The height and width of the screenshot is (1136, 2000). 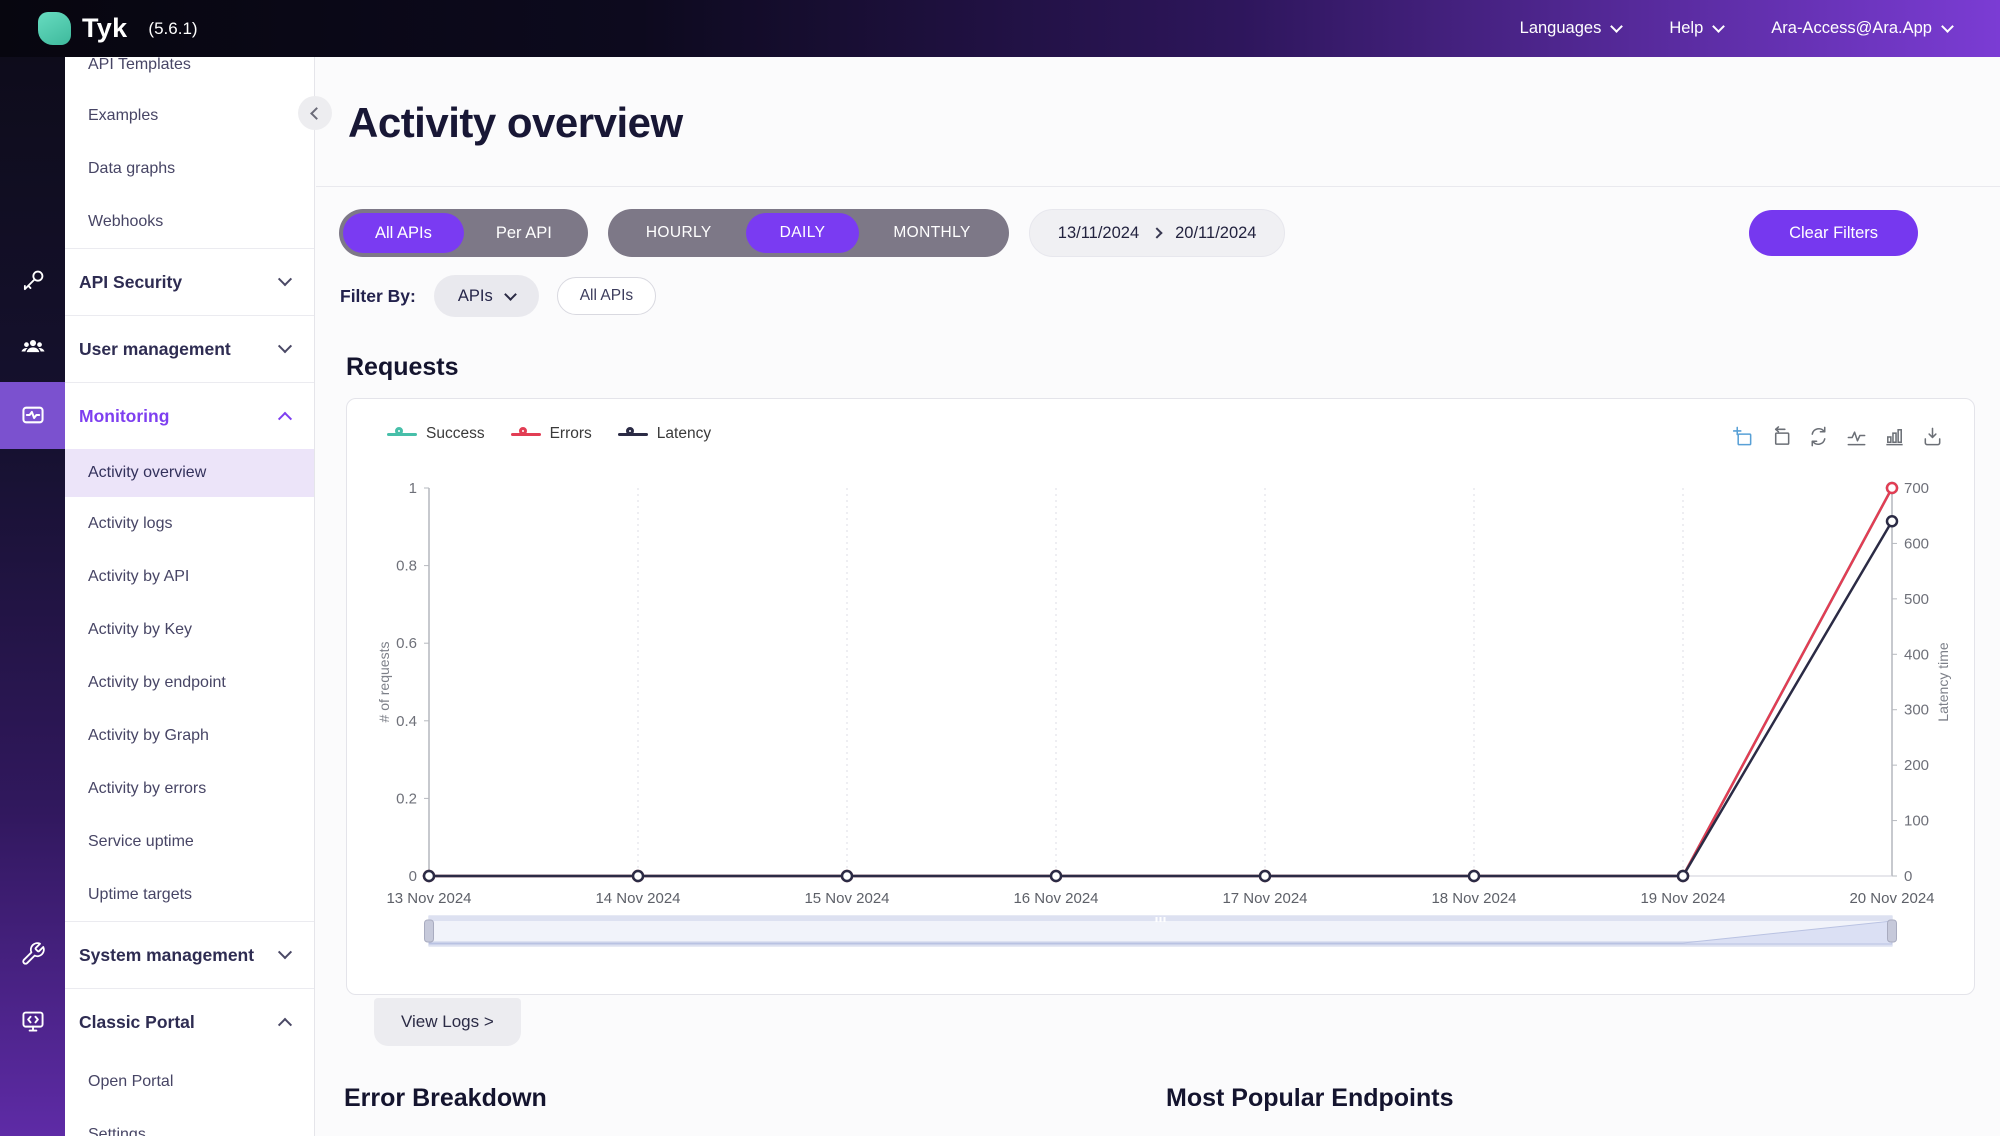 What do you see at coordinates (189, 281) in the screenshot?
I see `sidebar-item-api-security: API Security` at bounding box center [189, 281].